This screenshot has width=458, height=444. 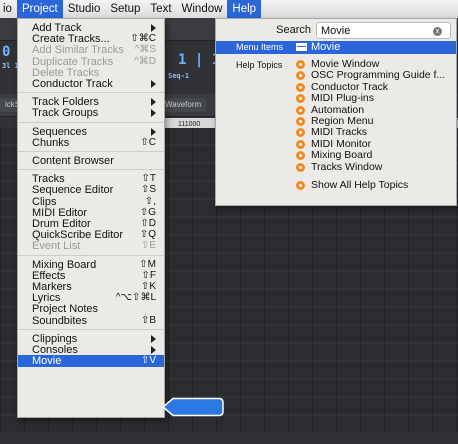 I want to click on menubar-item-text: Text, so click(x=160, y=9).